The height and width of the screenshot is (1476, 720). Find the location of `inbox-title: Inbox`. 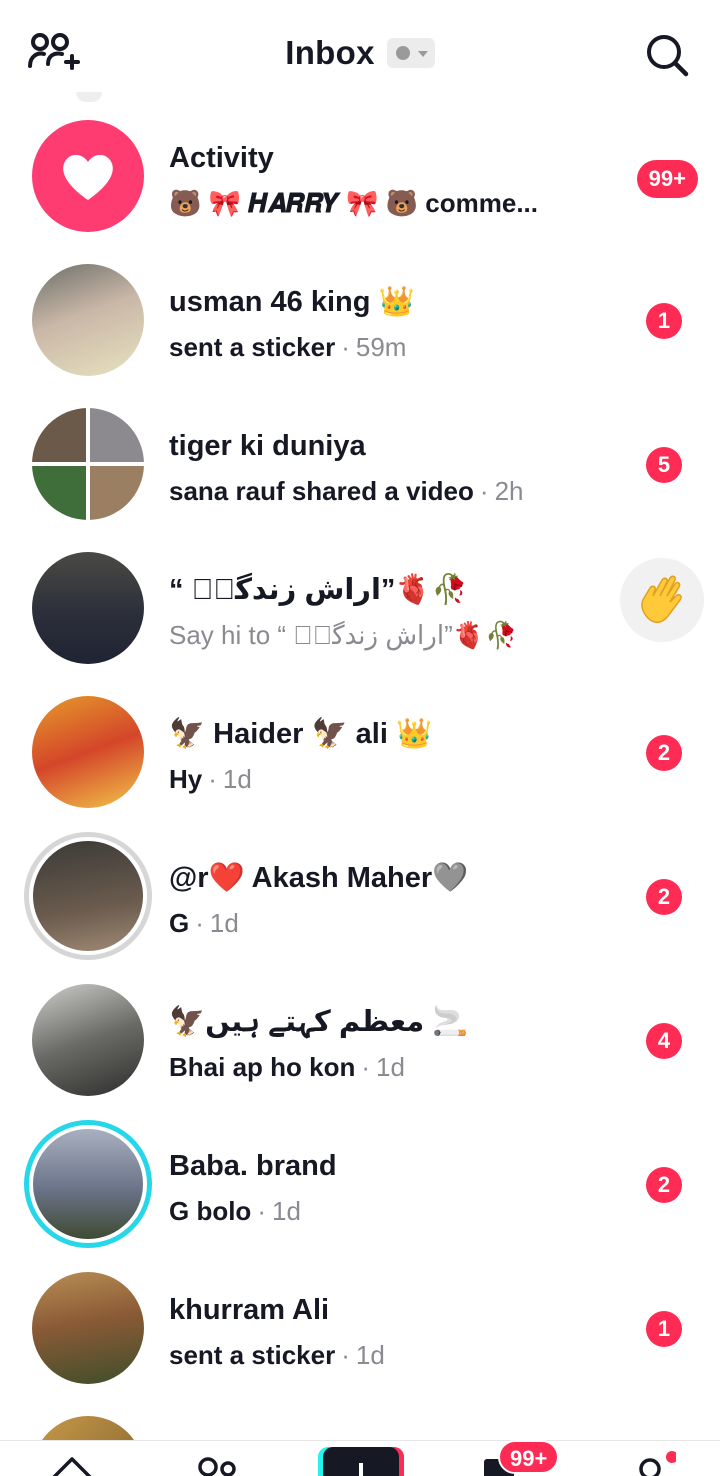

inbox-title: Inbox is located at coordinates (330, 52).